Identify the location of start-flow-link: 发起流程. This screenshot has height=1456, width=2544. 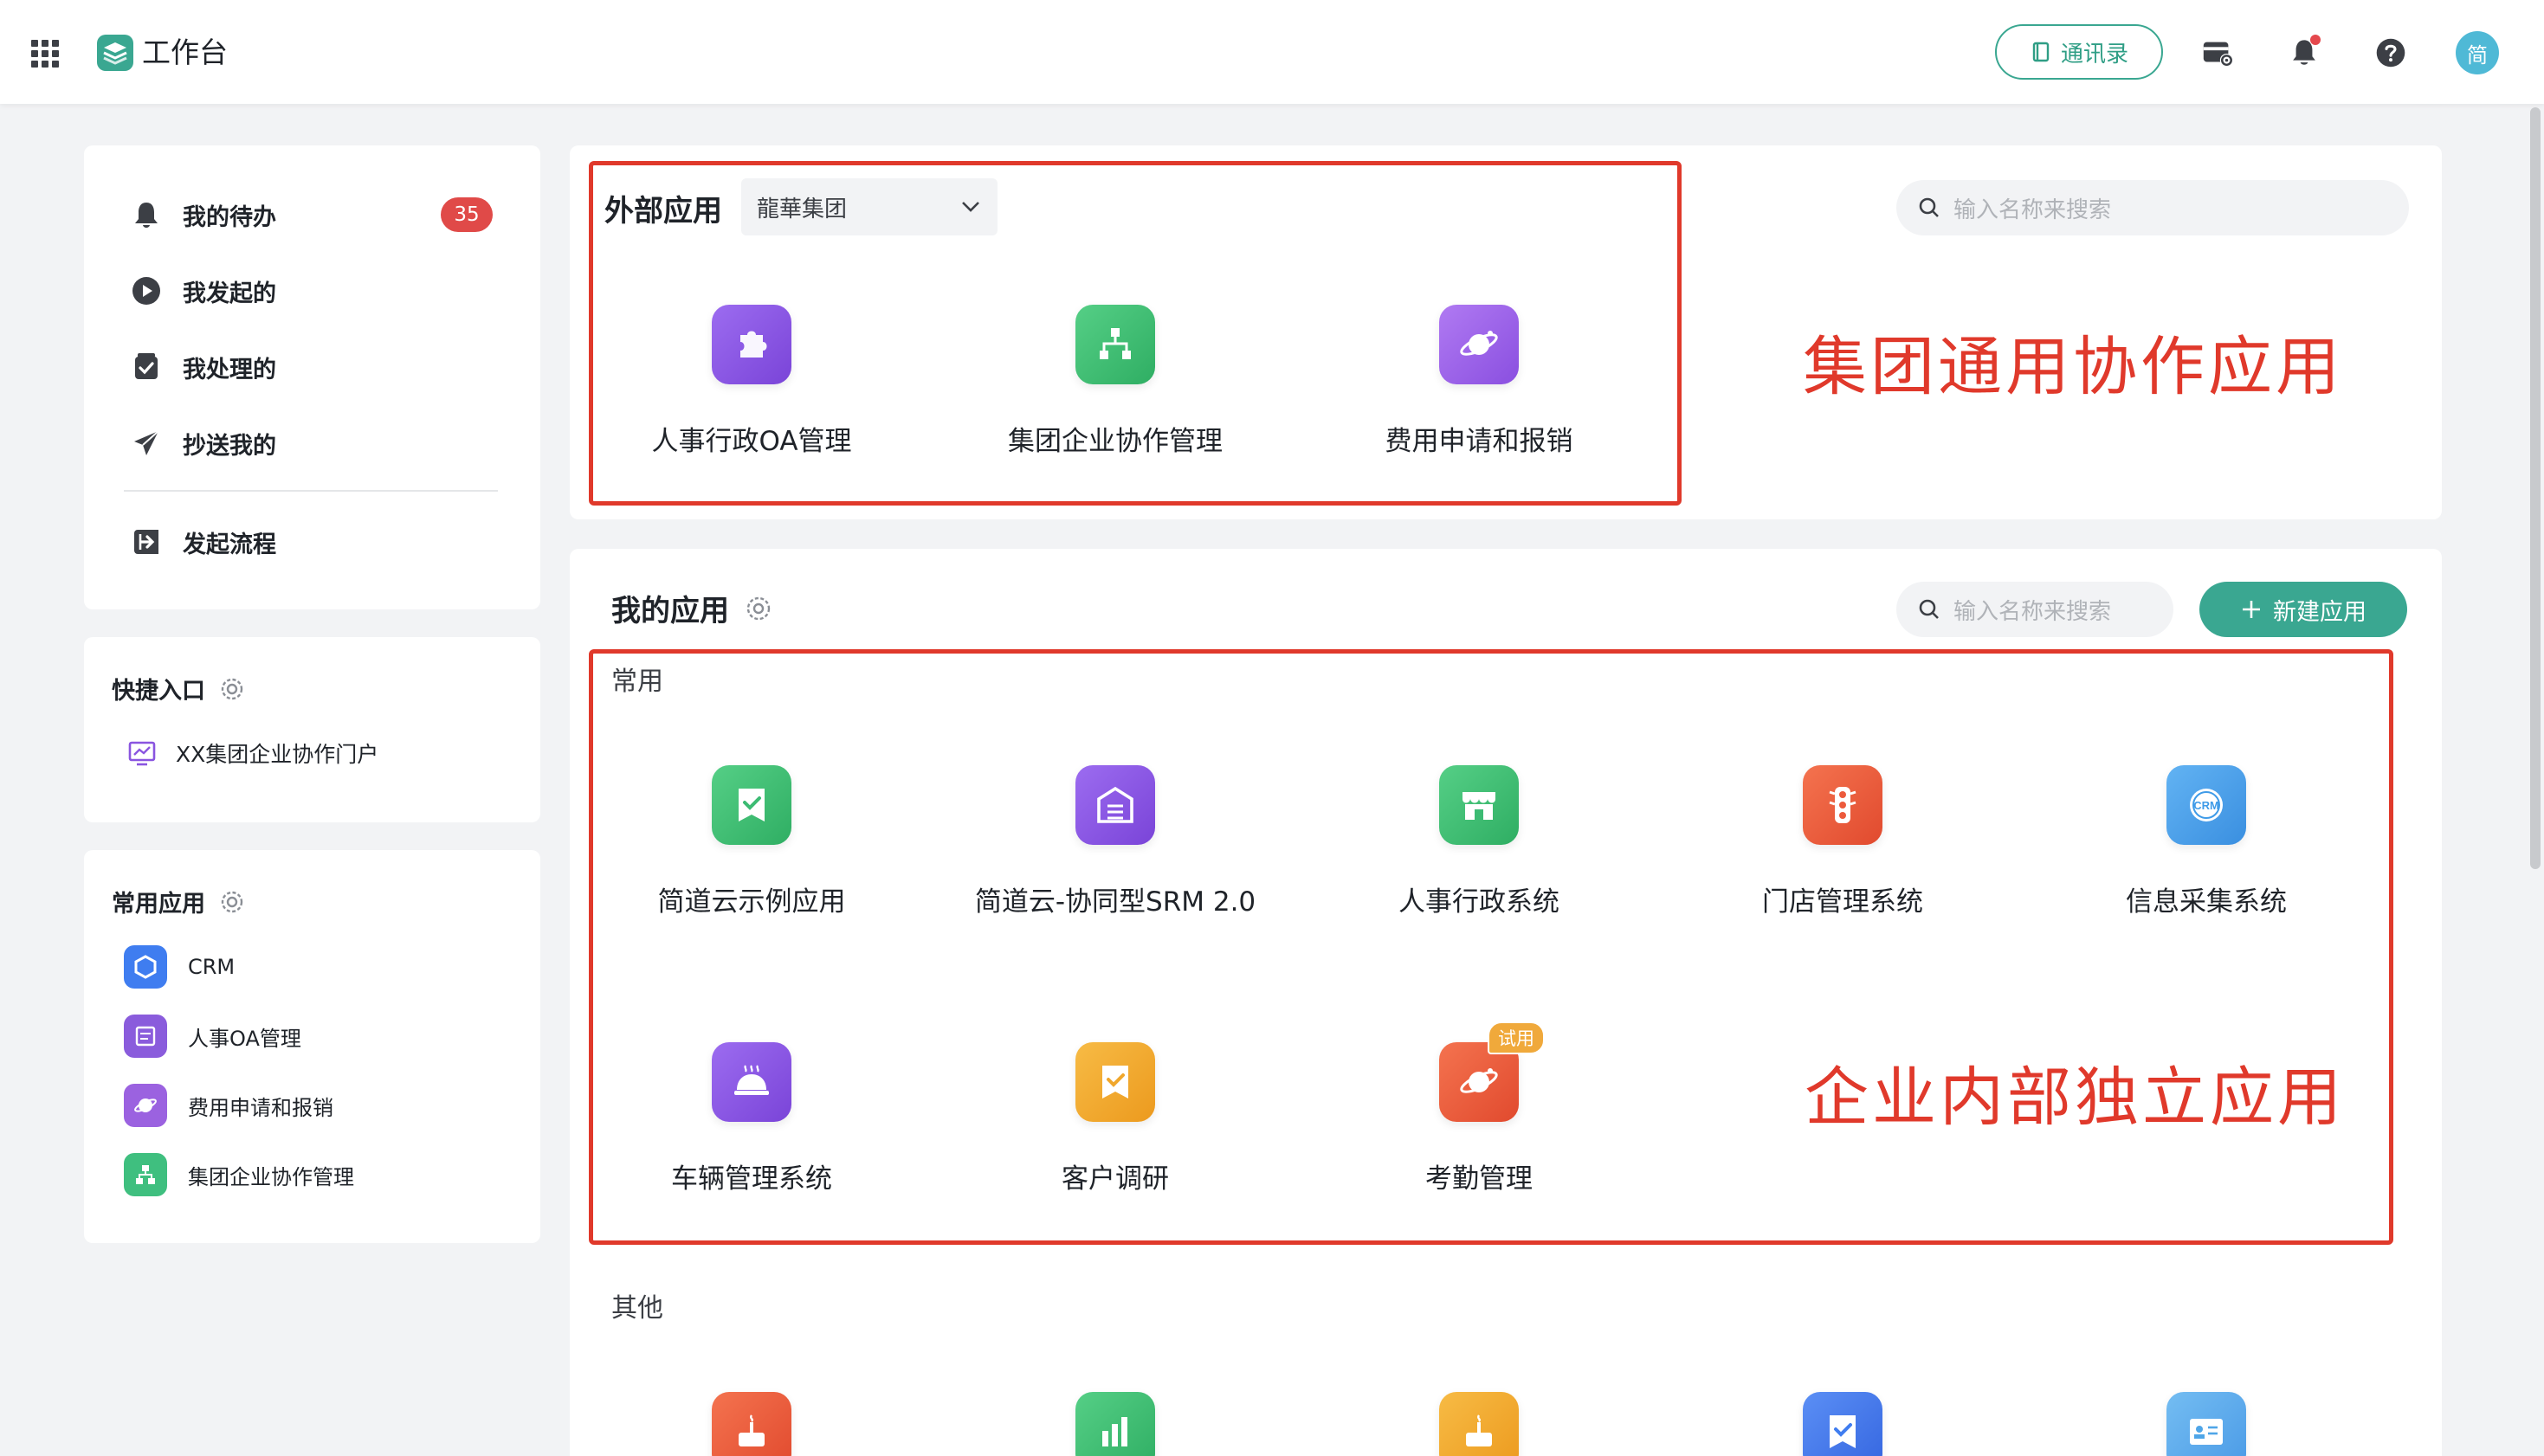
(203, 542).